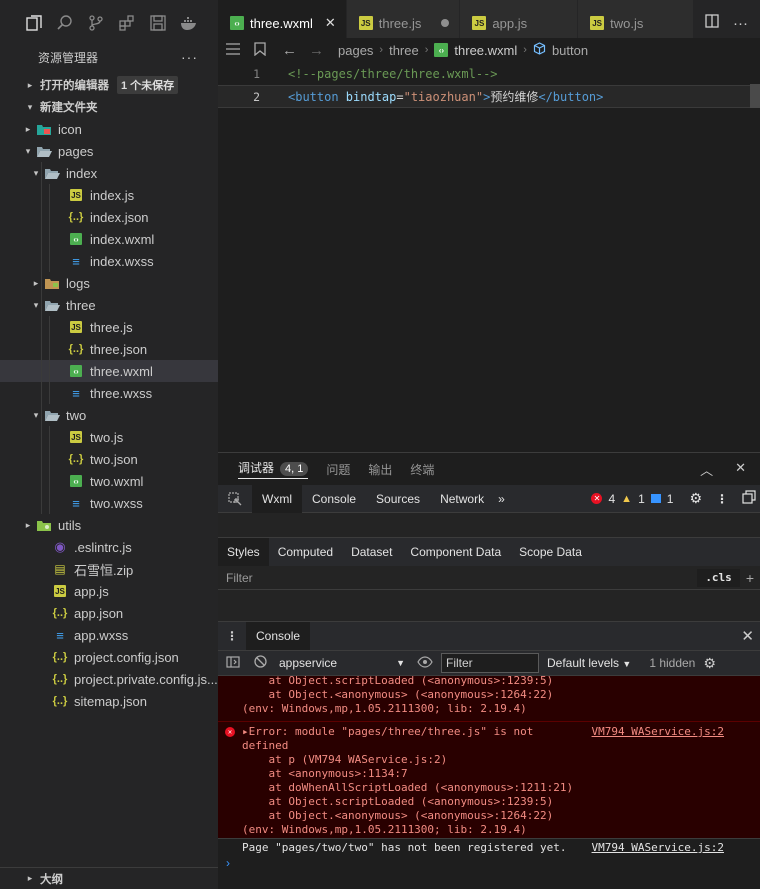  What do you see at coordinates (404, 50) in the screenshot?
I see `breadcrumb-three: three` at bounding box center [404, 50].